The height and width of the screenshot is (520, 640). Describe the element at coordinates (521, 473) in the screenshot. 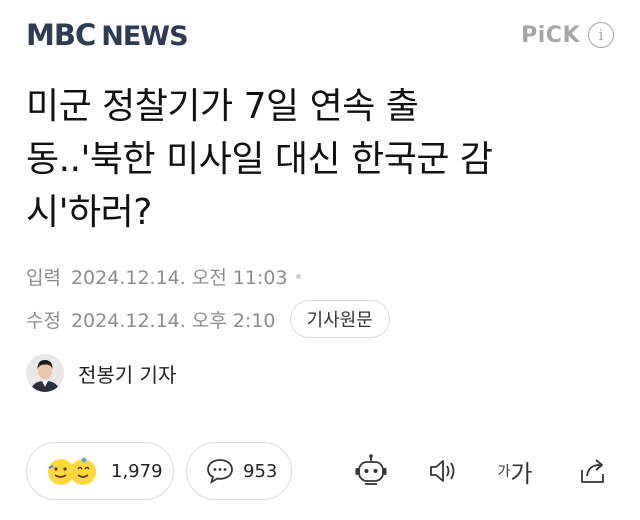

I see `font-big-glyph: 가` at that location.